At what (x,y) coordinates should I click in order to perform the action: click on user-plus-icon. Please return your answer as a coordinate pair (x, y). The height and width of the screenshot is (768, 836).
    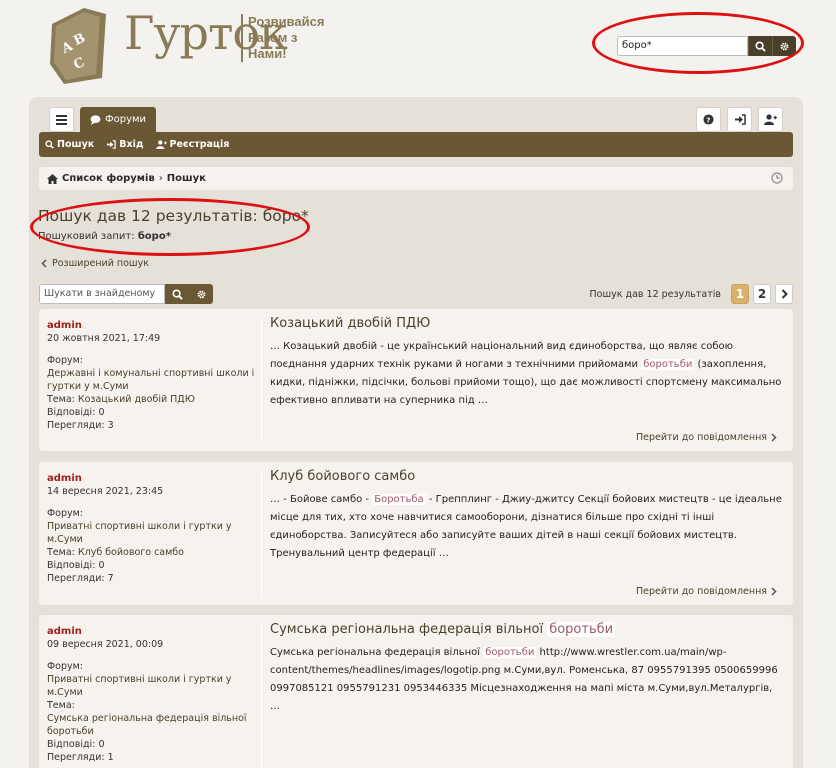
    Looking at the image, I should click on (770, 119).